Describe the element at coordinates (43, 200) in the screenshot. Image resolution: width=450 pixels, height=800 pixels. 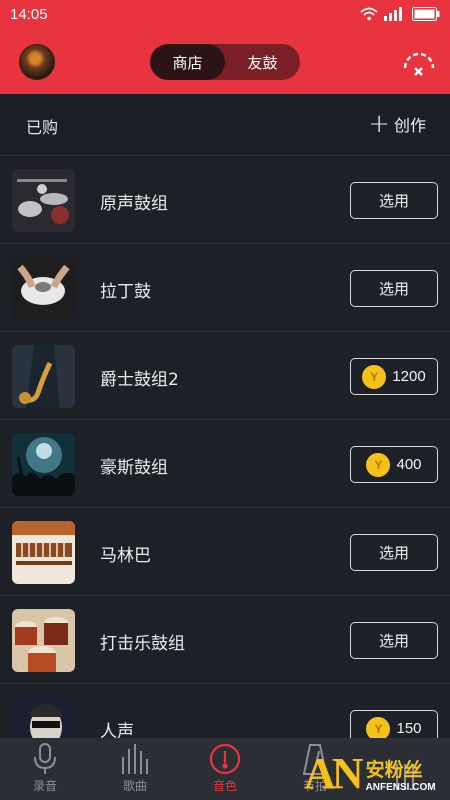
I see `drum-kit-thumbnail` at that location.